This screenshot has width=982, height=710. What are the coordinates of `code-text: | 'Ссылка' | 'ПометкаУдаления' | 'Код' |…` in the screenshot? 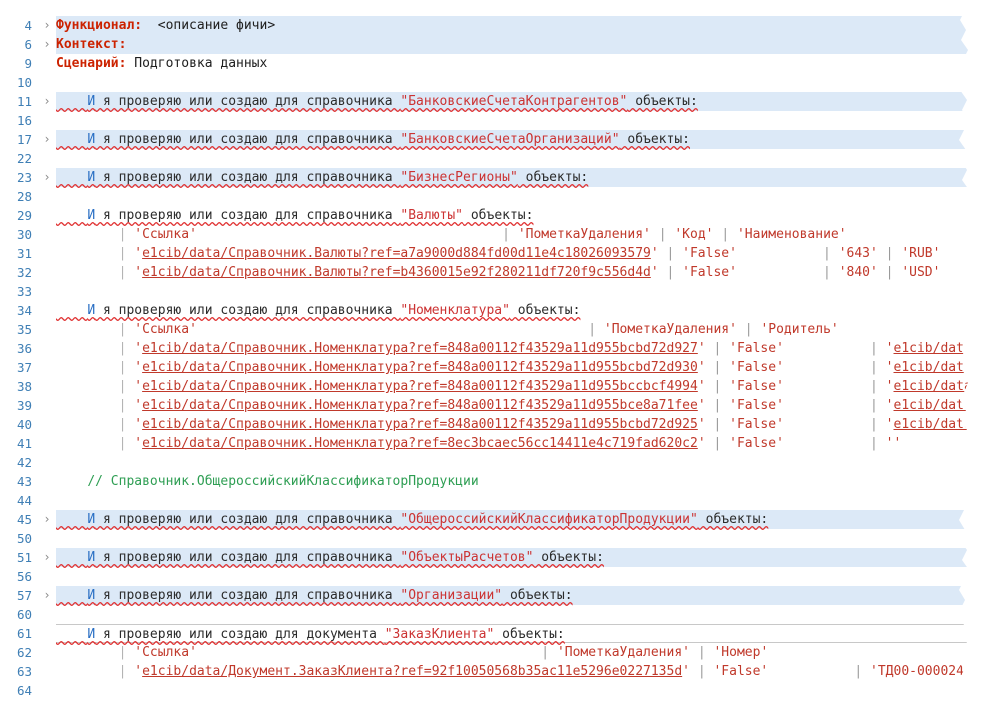 It's located at (519, 234).